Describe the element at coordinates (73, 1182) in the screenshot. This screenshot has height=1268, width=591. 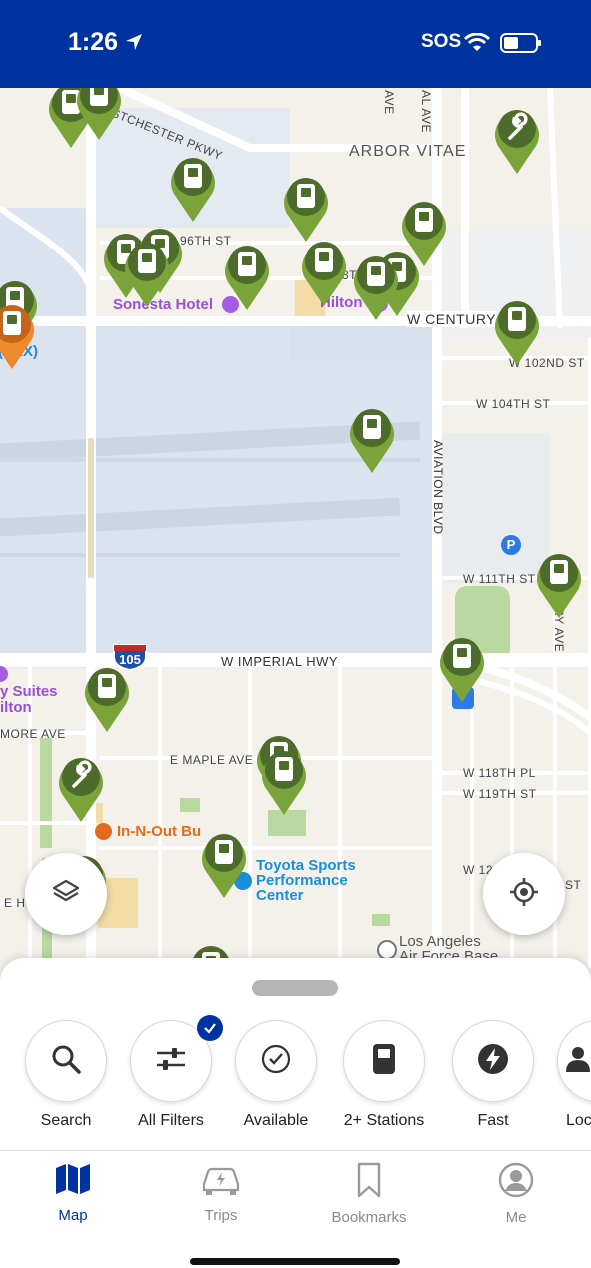
I see `map-icon` at that location.